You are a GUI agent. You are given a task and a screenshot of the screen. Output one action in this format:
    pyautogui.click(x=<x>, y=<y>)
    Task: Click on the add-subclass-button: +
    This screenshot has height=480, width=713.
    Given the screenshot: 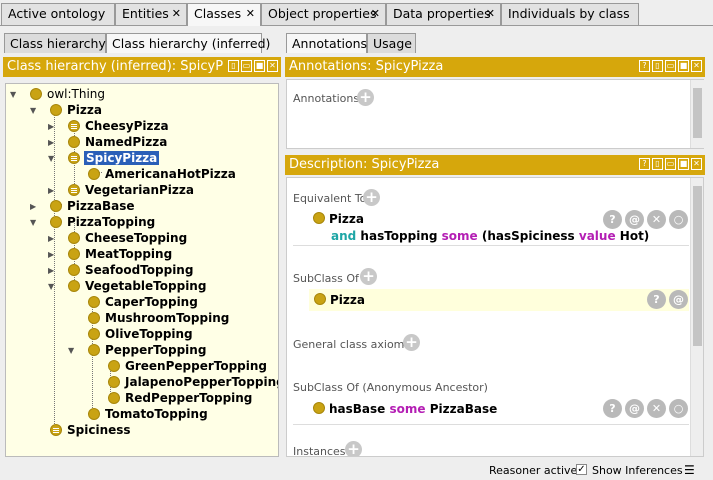 What is the action you would take?
    pyautogui.click(x=368, y=276)
    